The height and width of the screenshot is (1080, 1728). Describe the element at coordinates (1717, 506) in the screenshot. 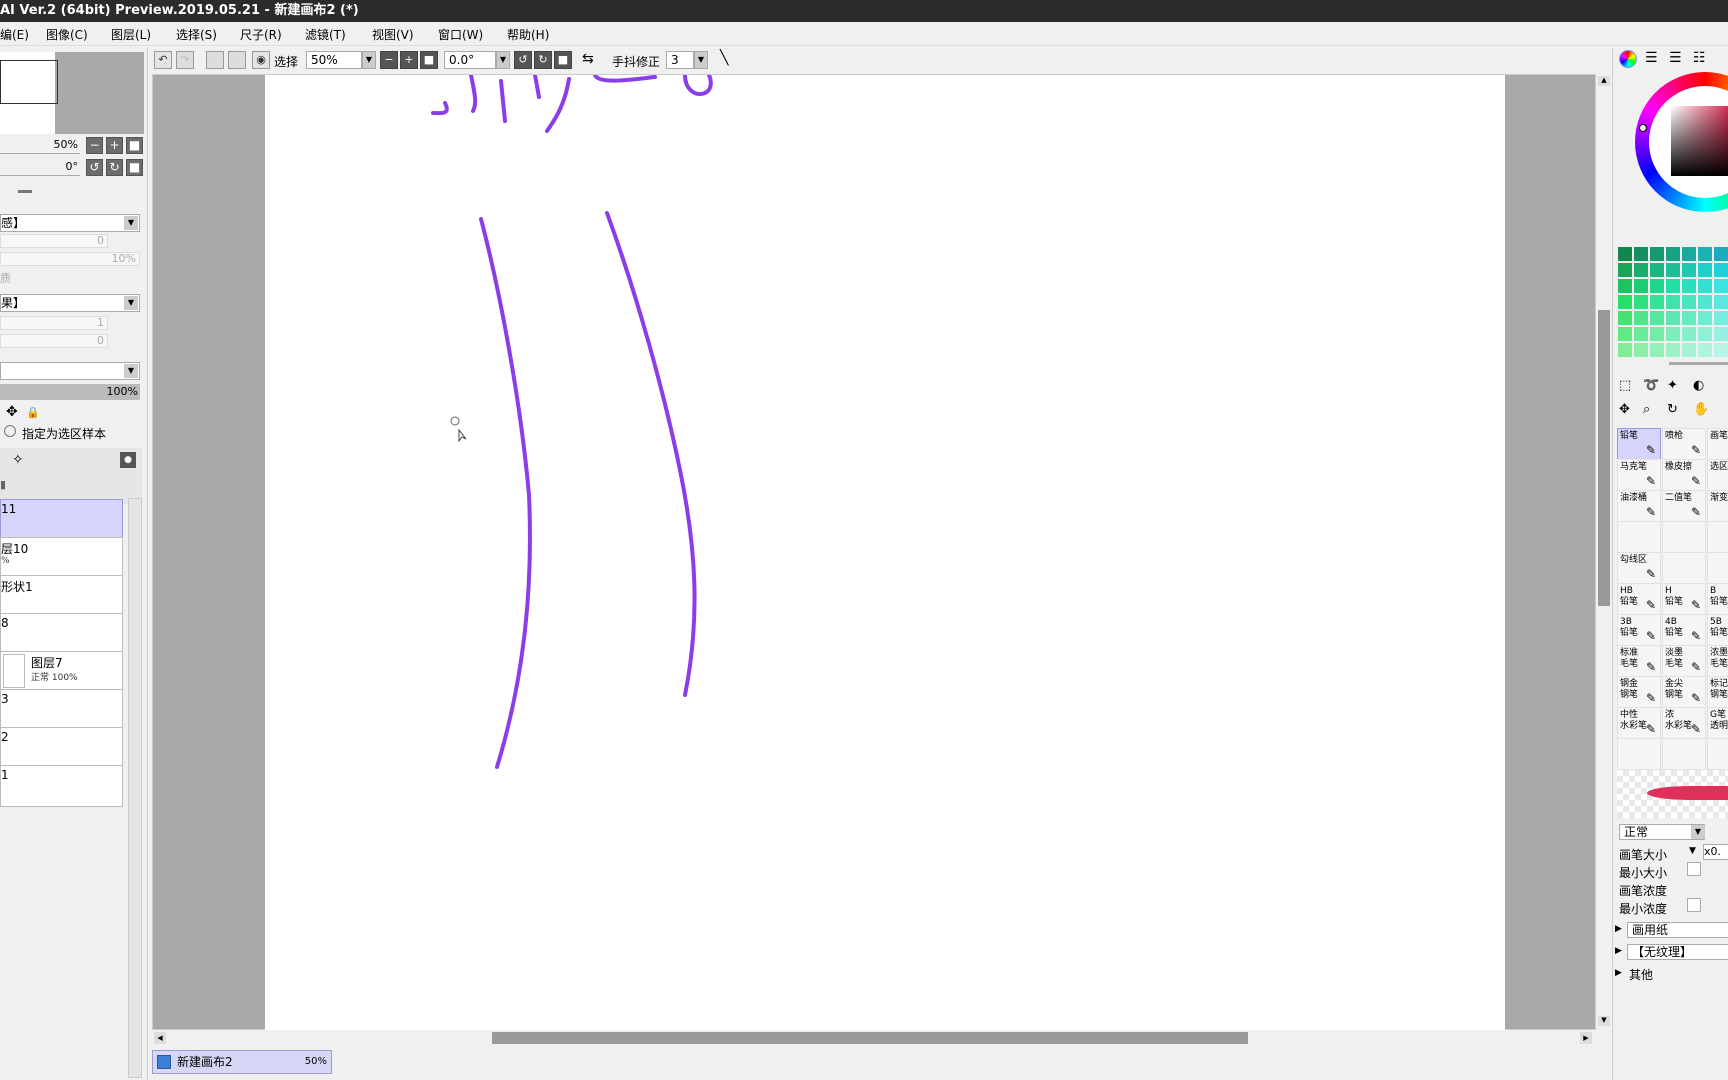

I see `brush-tool-slot: 渐变✎` at that location.